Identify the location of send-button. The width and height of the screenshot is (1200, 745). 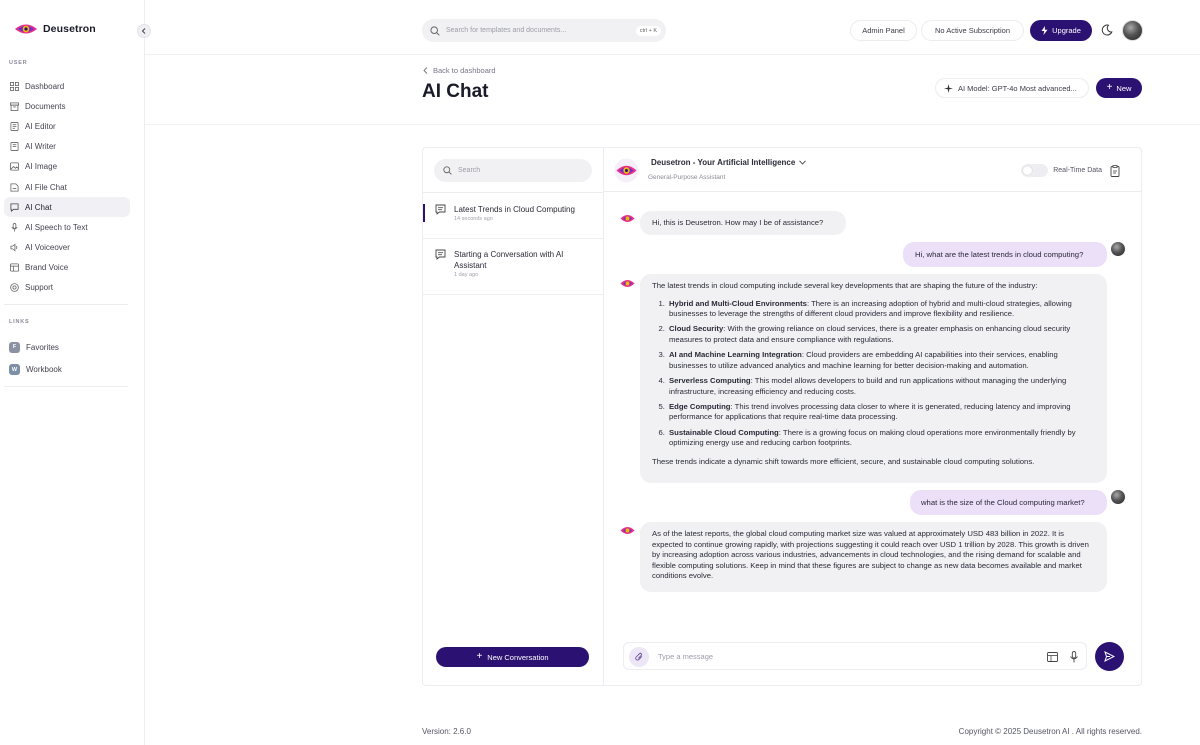
(1109, 656).